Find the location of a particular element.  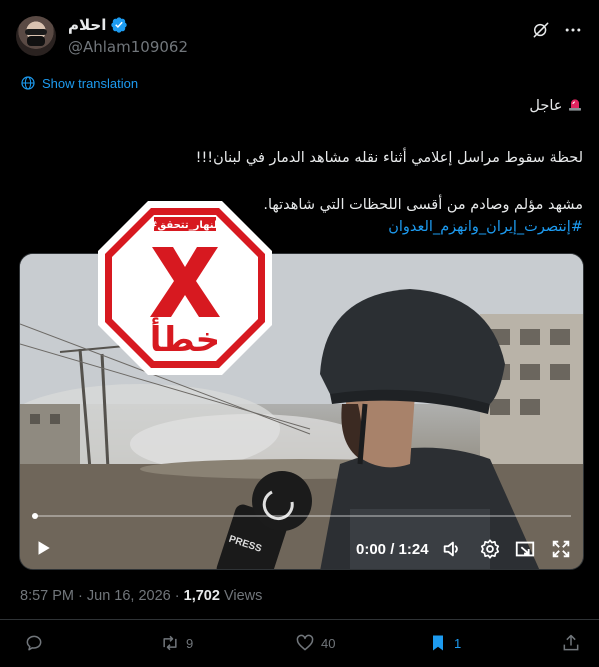

action-bar: 9 40 1 is located at coordinates (299, 647).